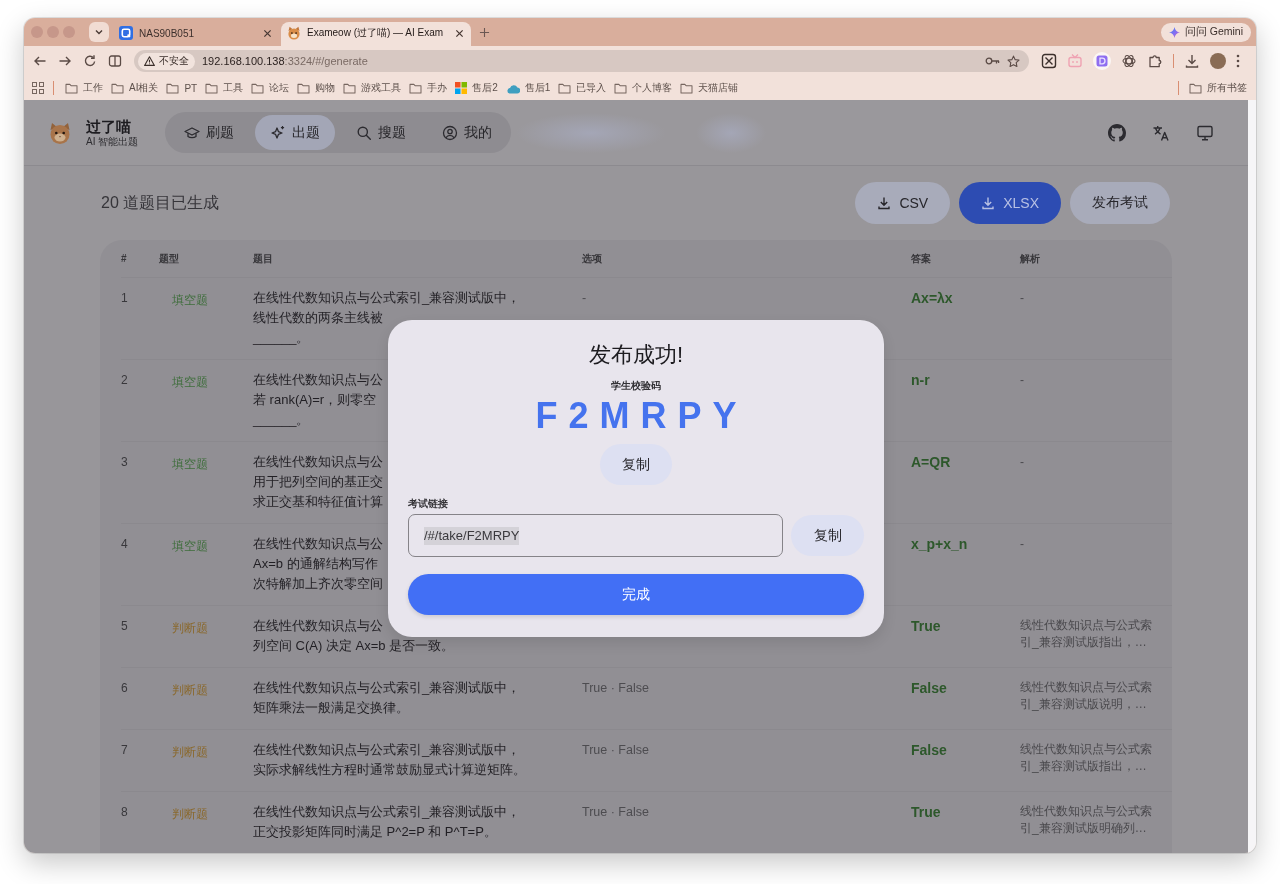 The width and height of the screenshot is (1280, 884). Describe the element at coordinates (190, 546) in the screenshot. I see `question-type-label: 填空题` at that location.